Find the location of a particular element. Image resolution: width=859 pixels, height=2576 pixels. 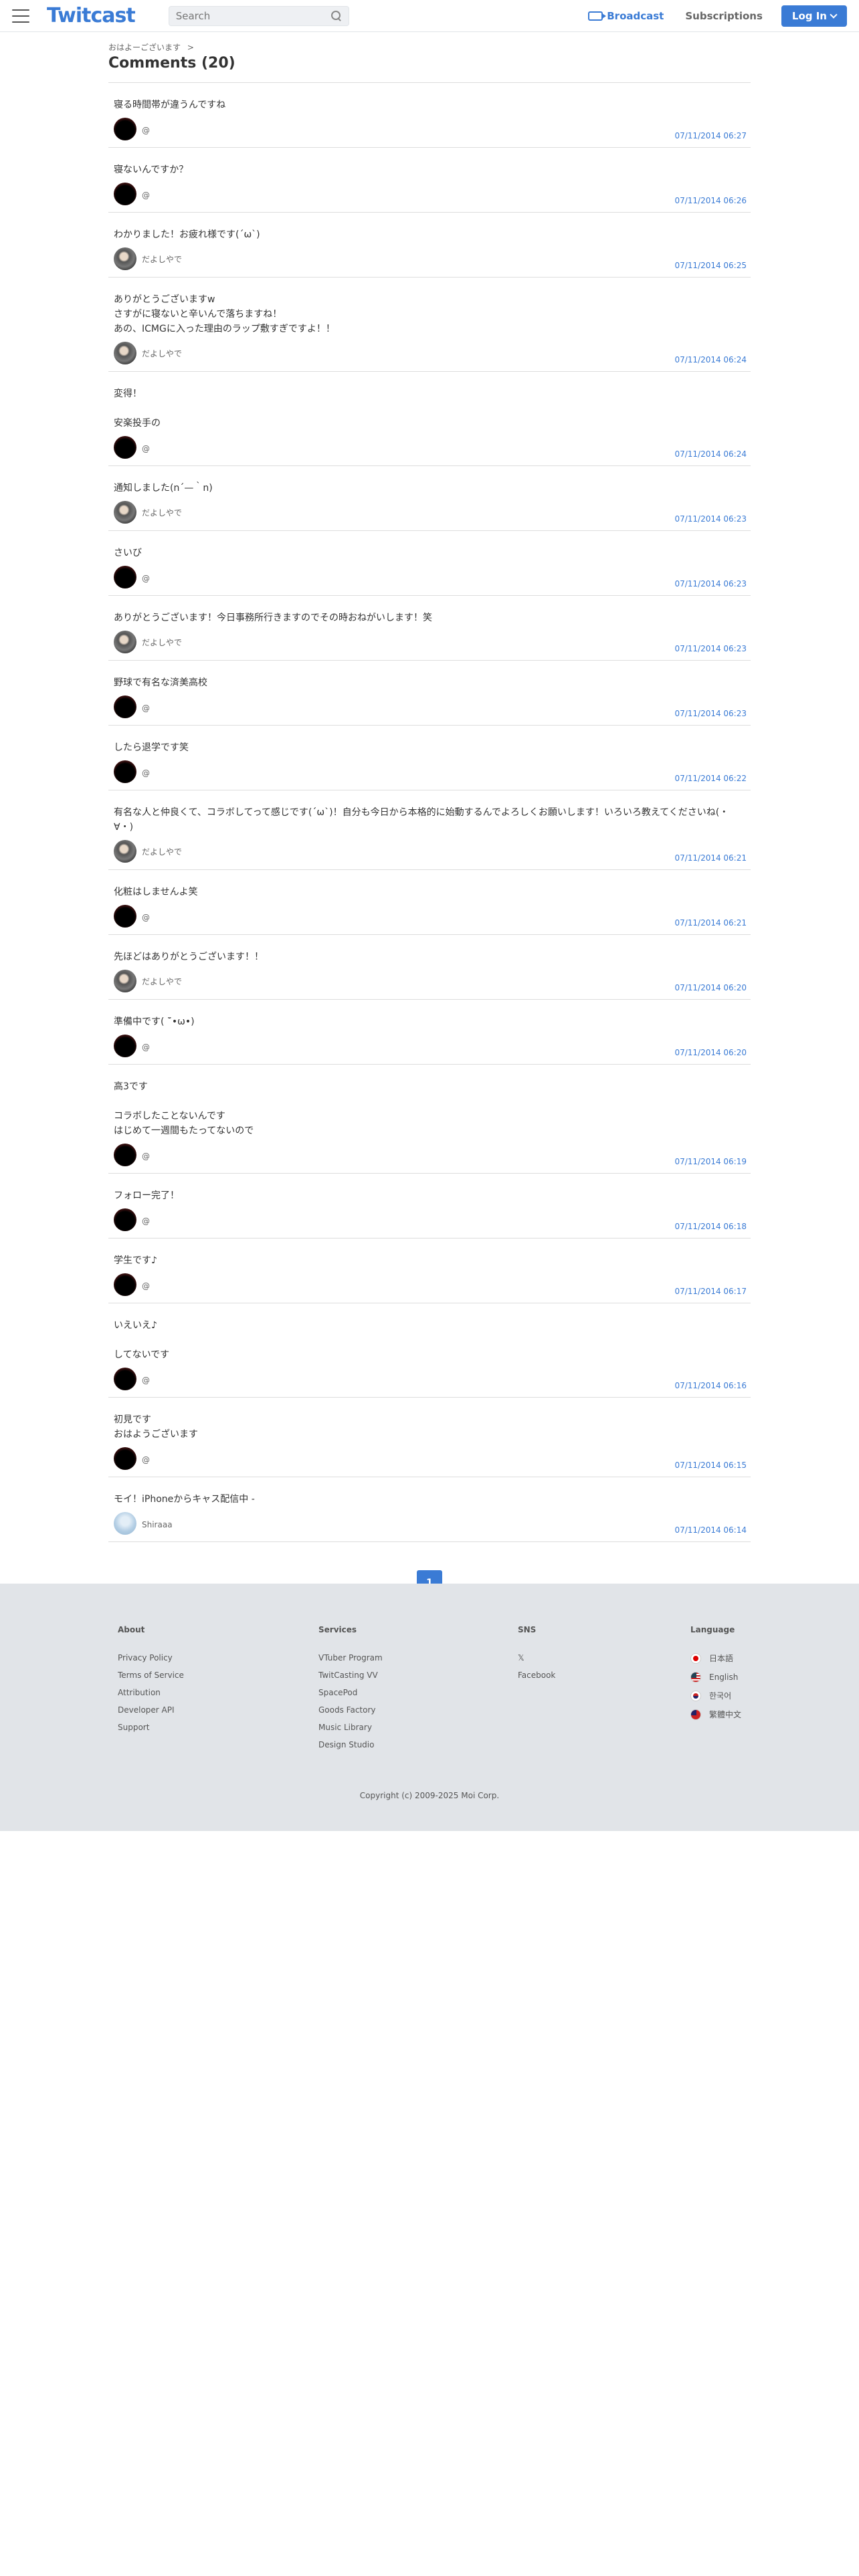

footer-link: VTuber Program is located at coordinates (418, 1658).